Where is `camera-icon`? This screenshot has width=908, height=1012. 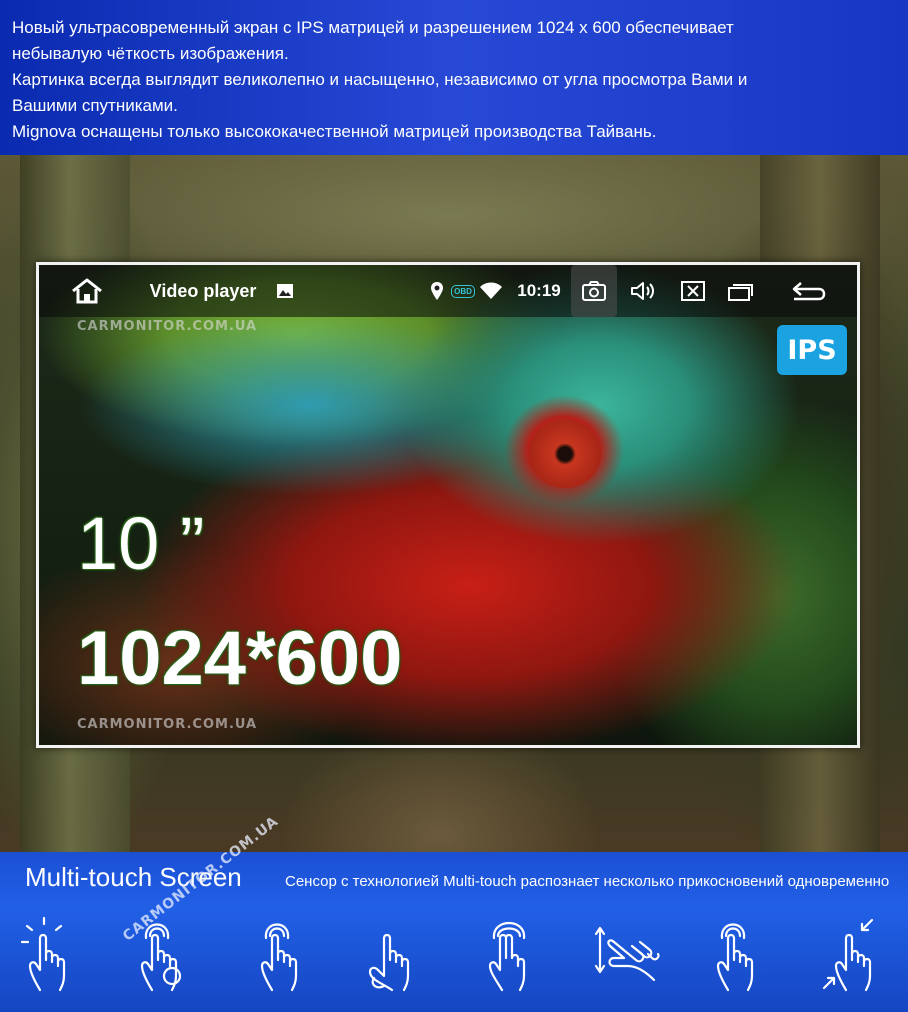 camera-icon is located at coordinates (594, 291).